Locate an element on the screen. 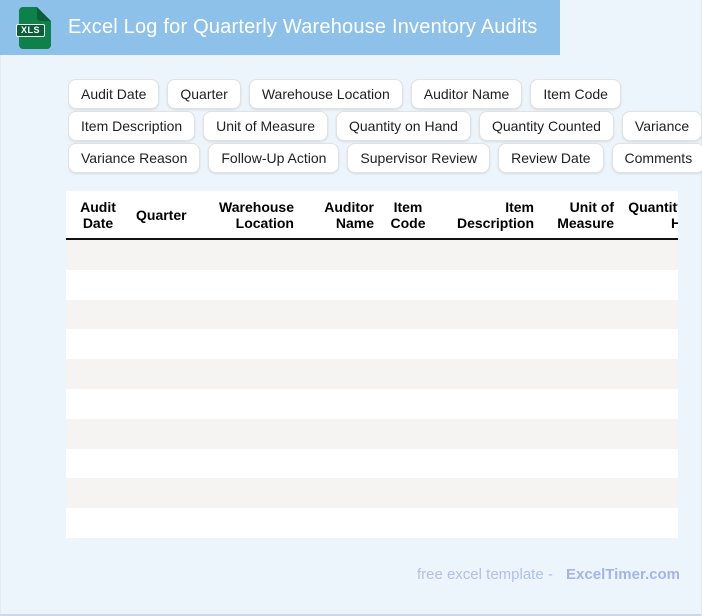 Image resolution: width=702 pixels, height=616 pixels. chip-item-description: Item Description is located at coordinates (132, 126).